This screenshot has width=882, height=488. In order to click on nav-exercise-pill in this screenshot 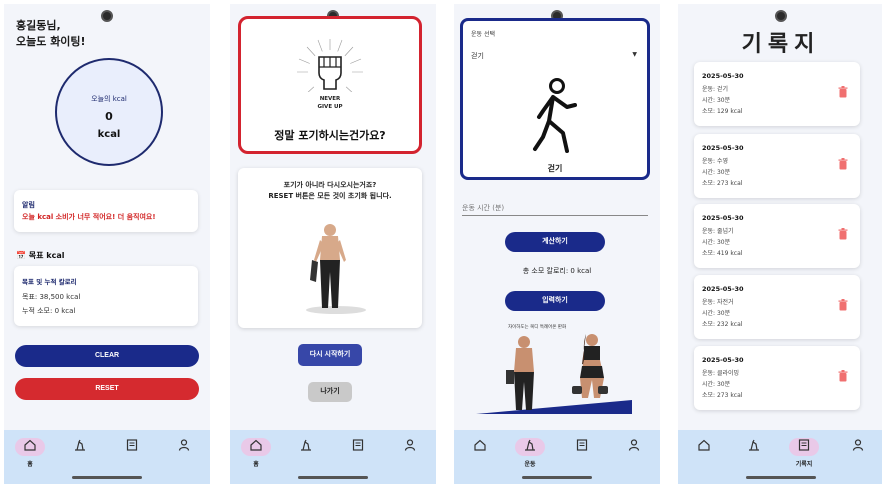, I will do `click(530, 447)`.